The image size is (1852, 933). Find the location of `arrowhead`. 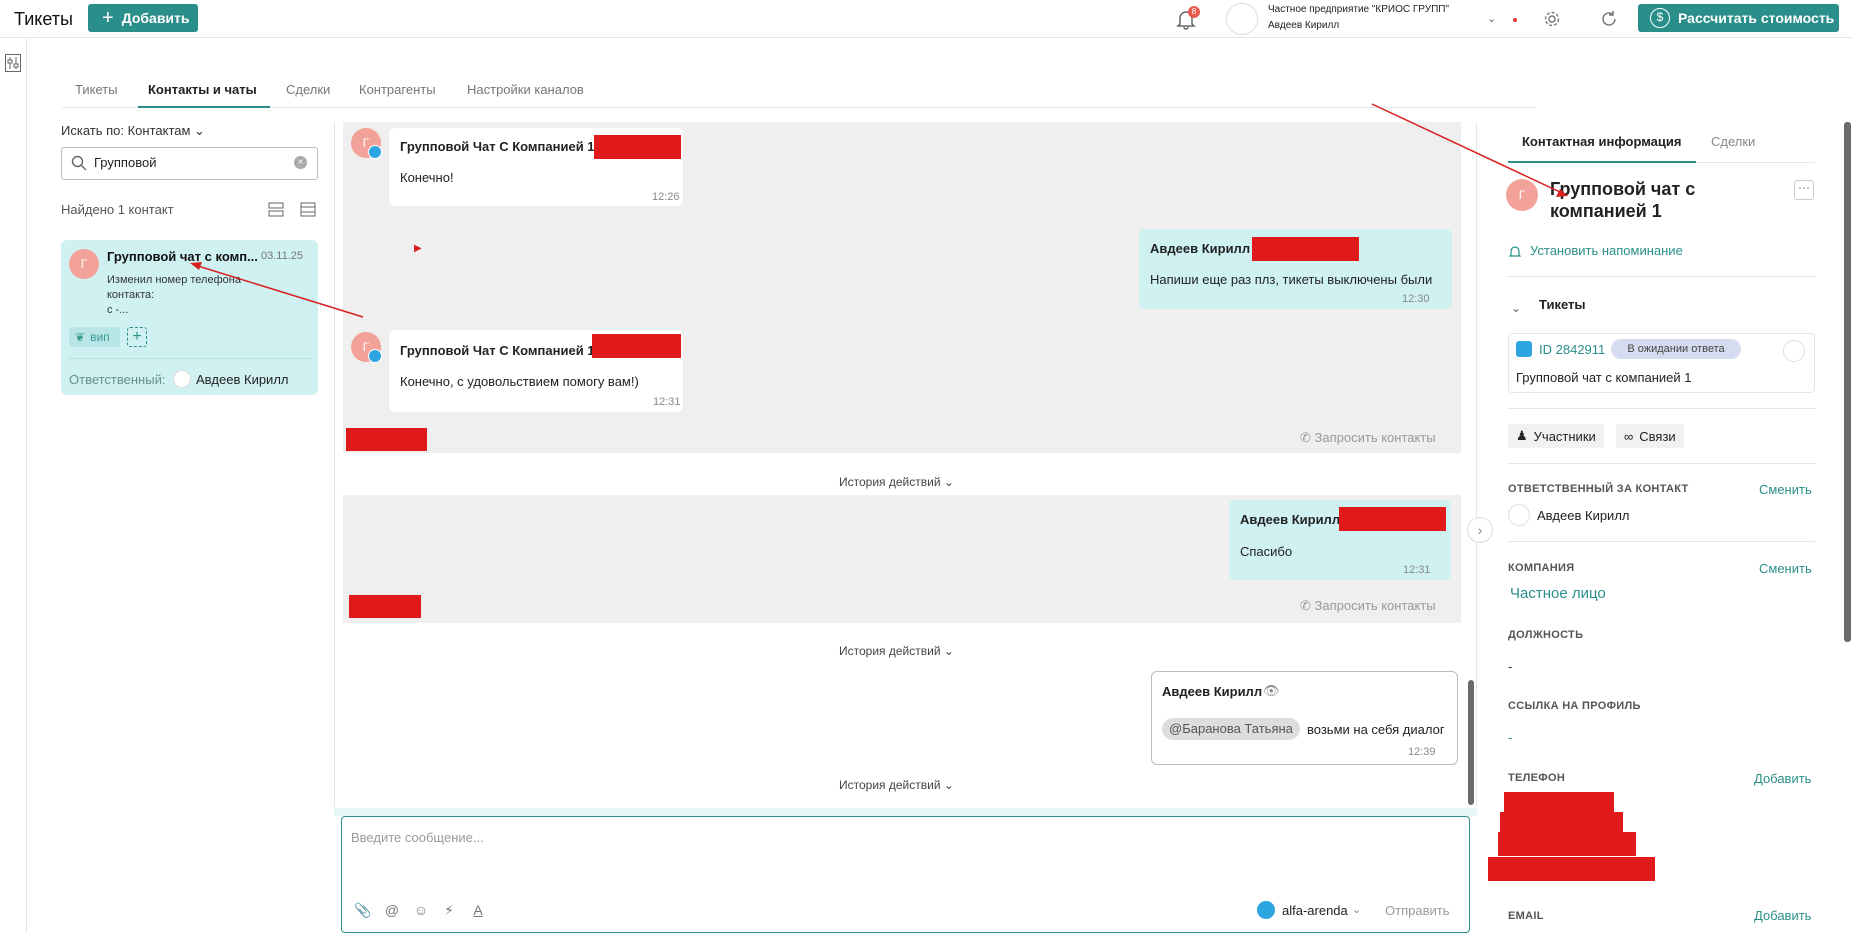

arrowhead is located at coordinates (196, 266).